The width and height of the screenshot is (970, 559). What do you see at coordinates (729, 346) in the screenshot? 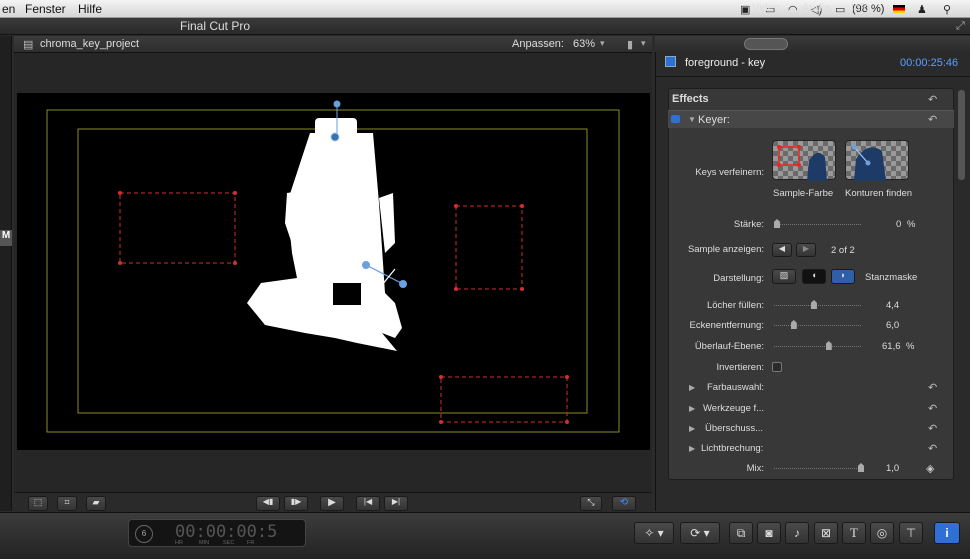
I see `spill-level-label: Überlauf-Ebene:` at bounding box center [729, 346].